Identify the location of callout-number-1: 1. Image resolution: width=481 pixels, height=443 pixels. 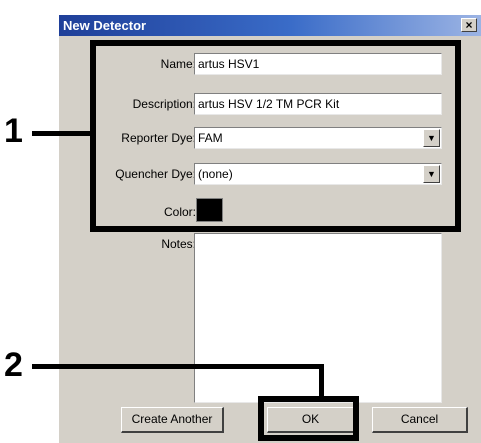
(13, 131).